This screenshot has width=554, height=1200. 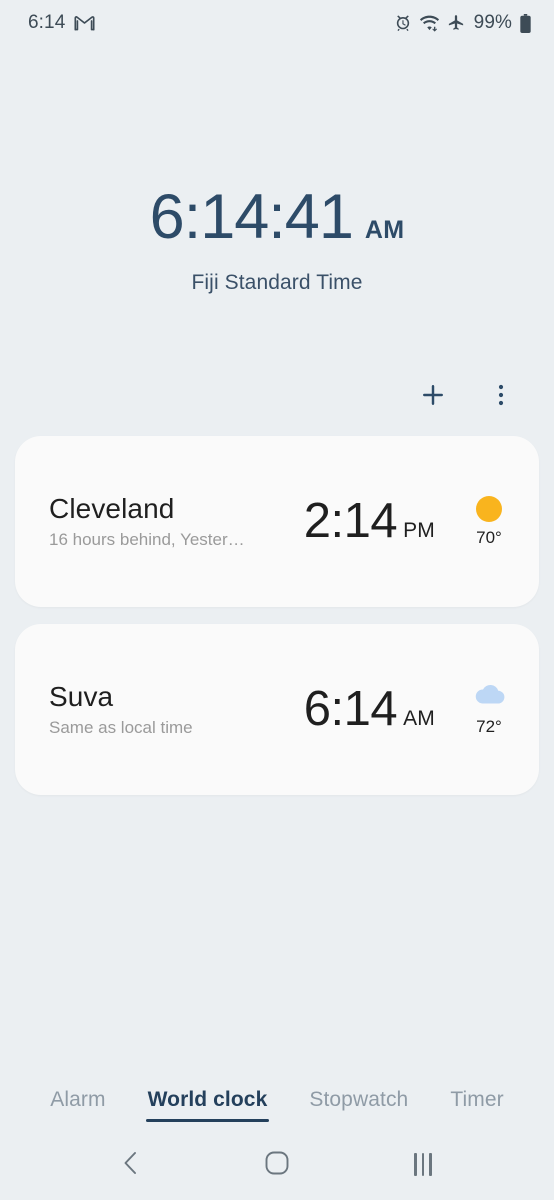 What do you see at coordinates (277, 1102) in the screenshot?
I see `bottom-tab-bar: Alarm World clock Stopwatch Timer` at bounding box center [277, 1102].